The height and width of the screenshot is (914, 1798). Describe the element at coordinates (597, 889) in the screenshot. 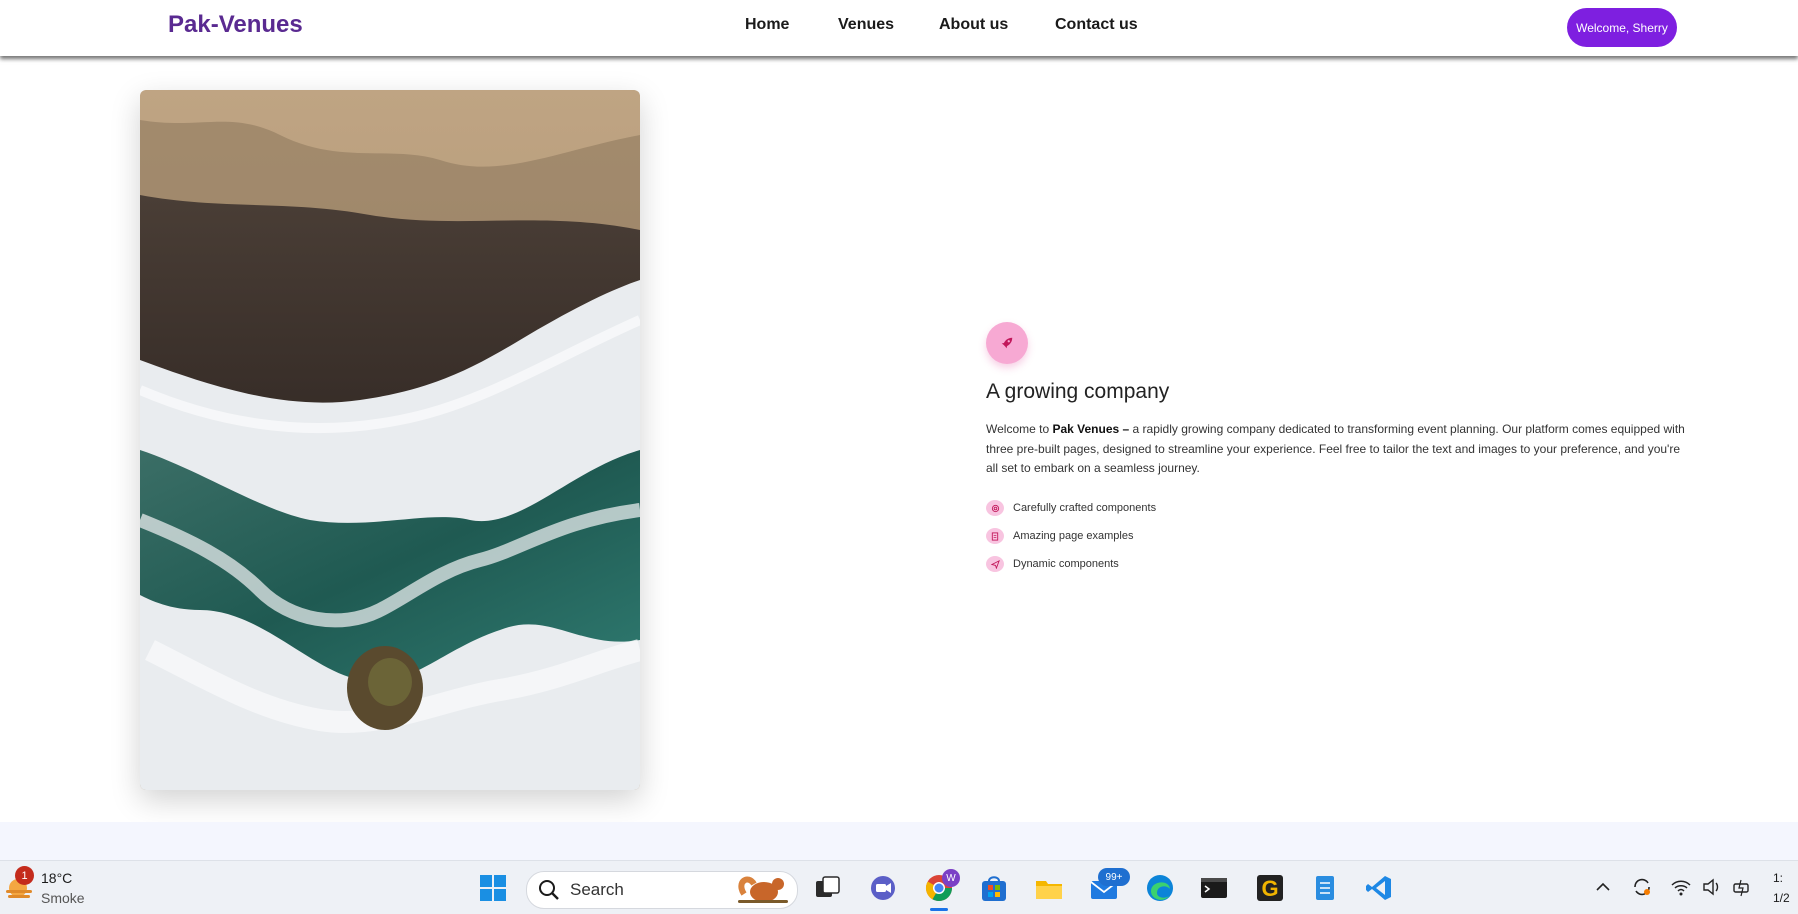

I see `search-placeholder: Search` at that location.